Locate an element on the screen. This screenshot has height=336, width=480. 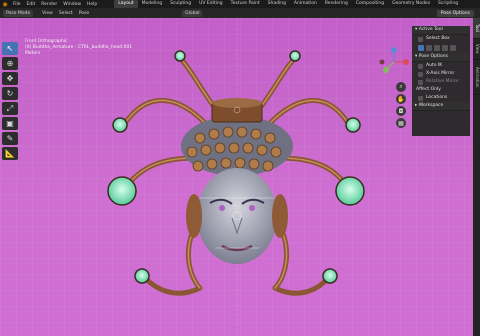
select-new-icon is located at coordinates (421, 48).